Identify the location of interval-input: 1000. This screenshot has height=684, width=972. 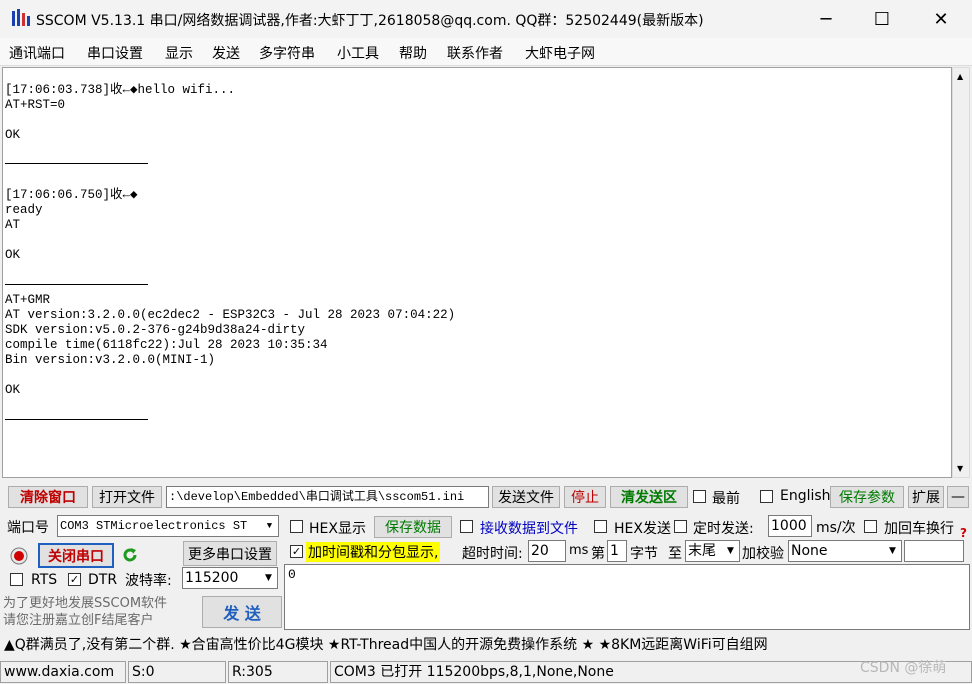
(790, 526).